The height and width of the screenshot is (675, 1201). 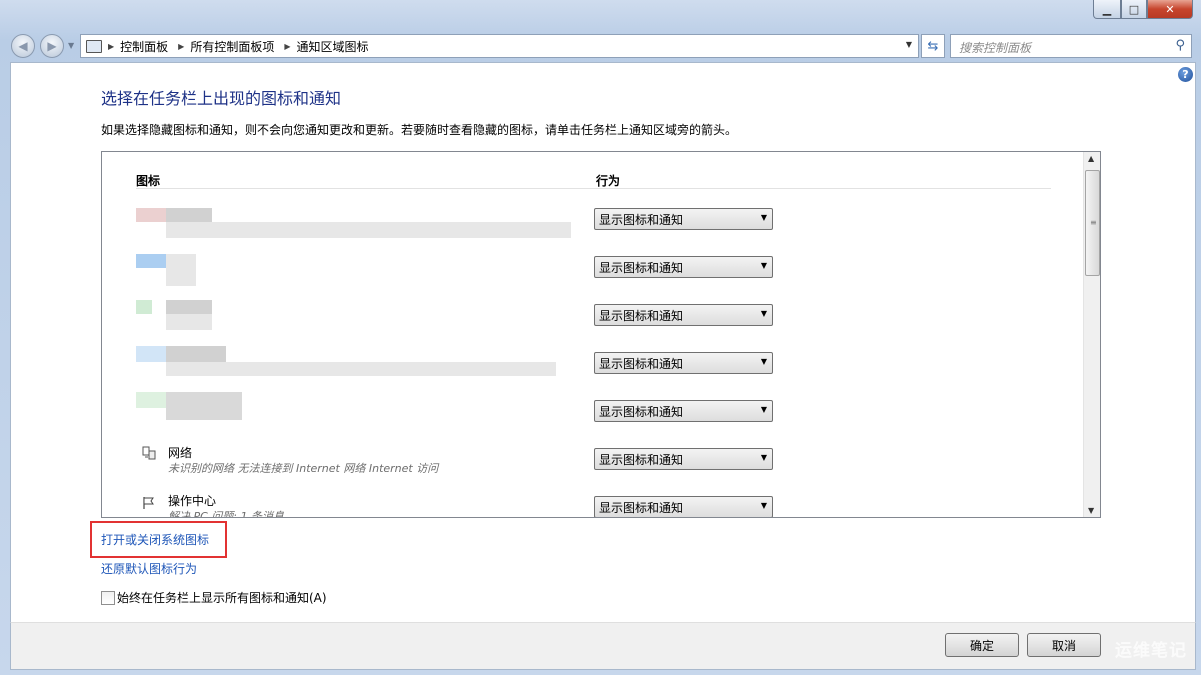 I want to click on back-button: ◀, so click(x=23, y=46).